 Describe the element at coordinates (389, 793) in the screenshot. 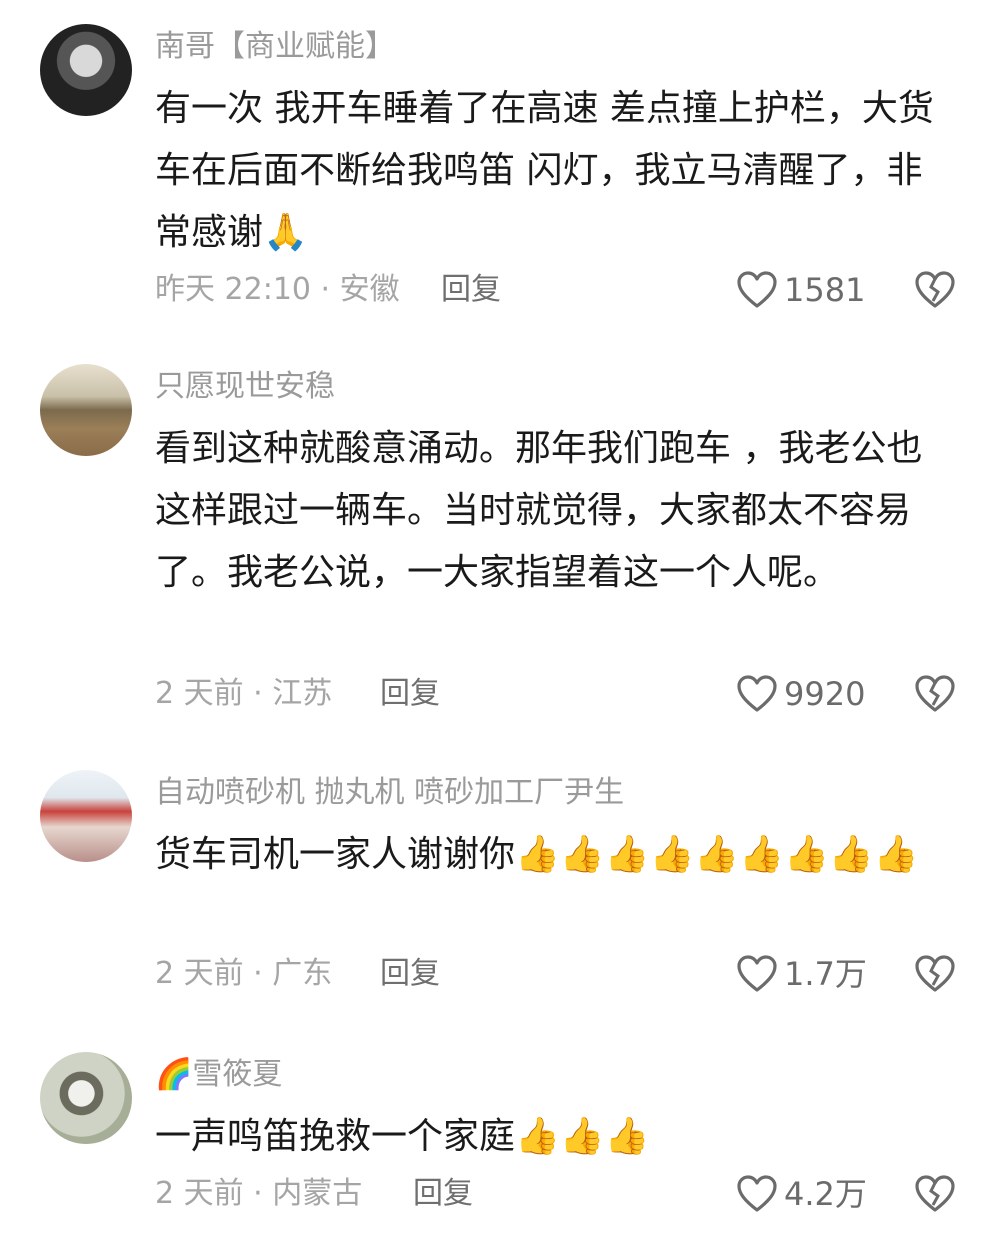

I see `comment-username: 自动喷砂机 抛丸机 喷砂加工厂尹生` at that location.